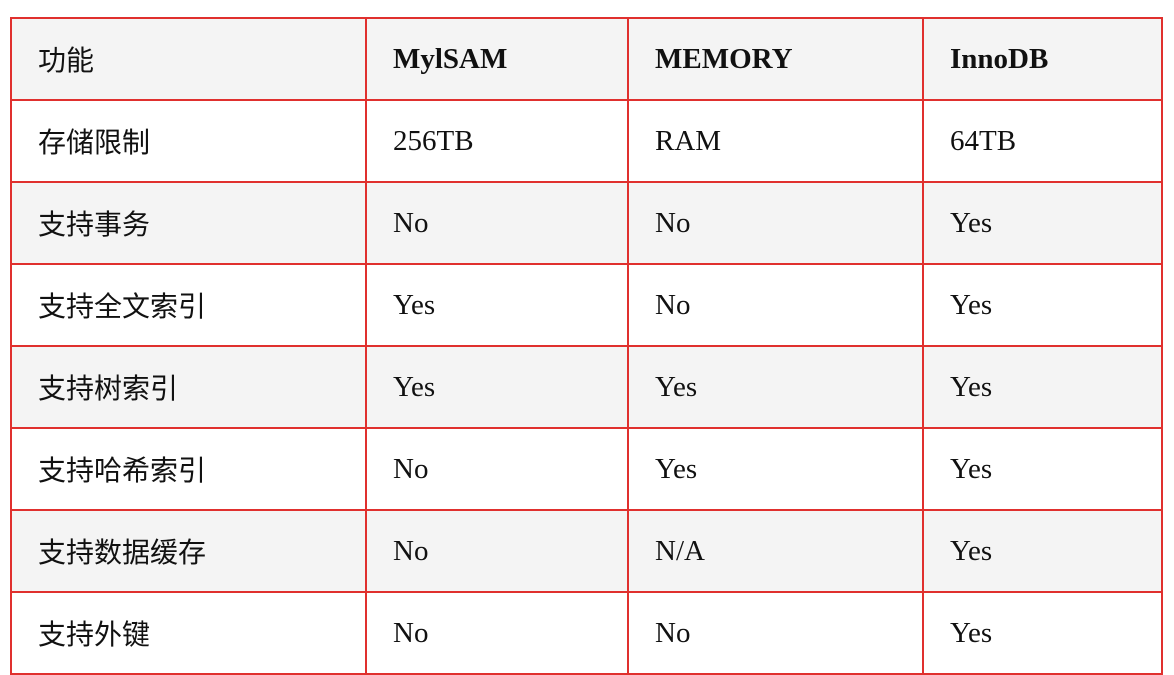  Describe the element at coordinates (188, 305) in the screenshot. I see `feature-cell: 支持全文索引` at that location.